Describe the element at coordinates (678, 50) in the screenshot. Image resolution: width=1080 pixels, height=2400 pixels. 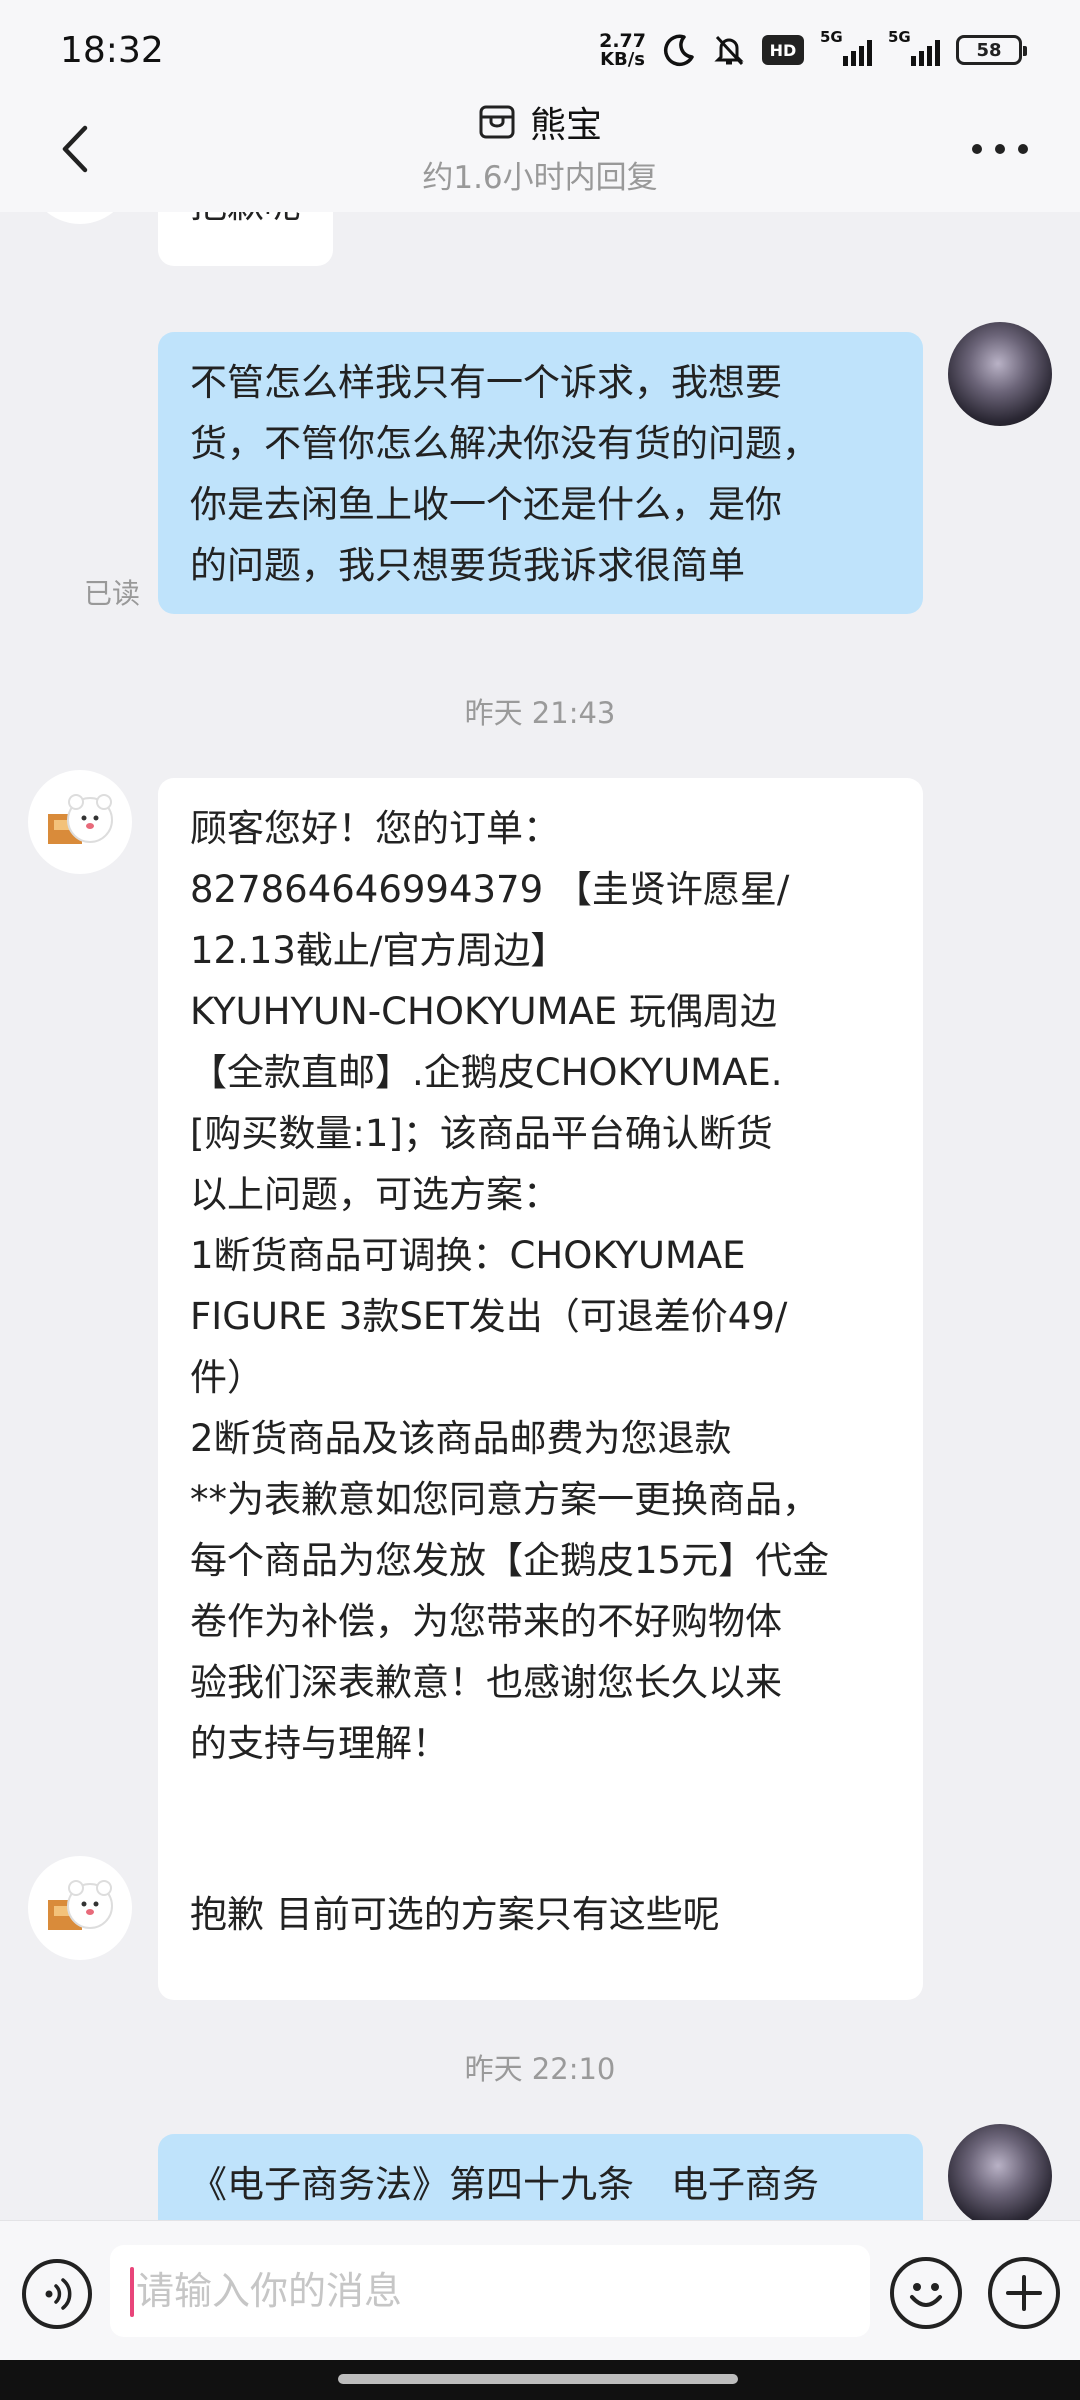
I see `moon-icon` at that location.